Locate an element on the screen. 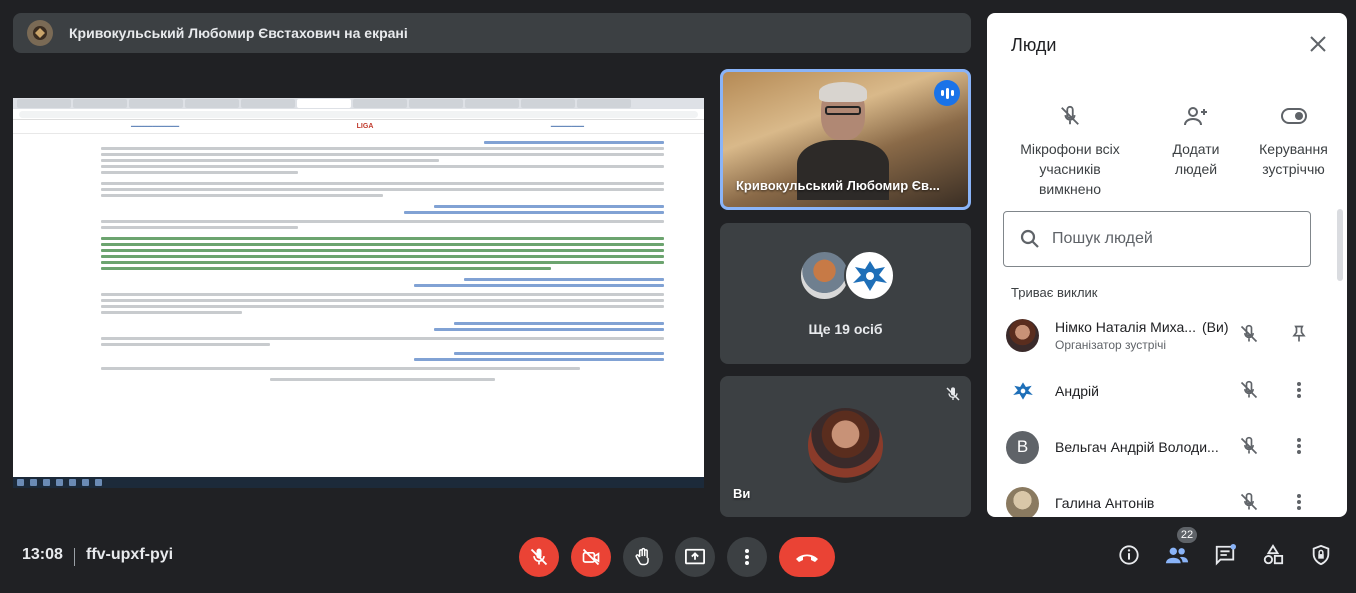  camera-toggle-button is located at coordinates (591, 557).